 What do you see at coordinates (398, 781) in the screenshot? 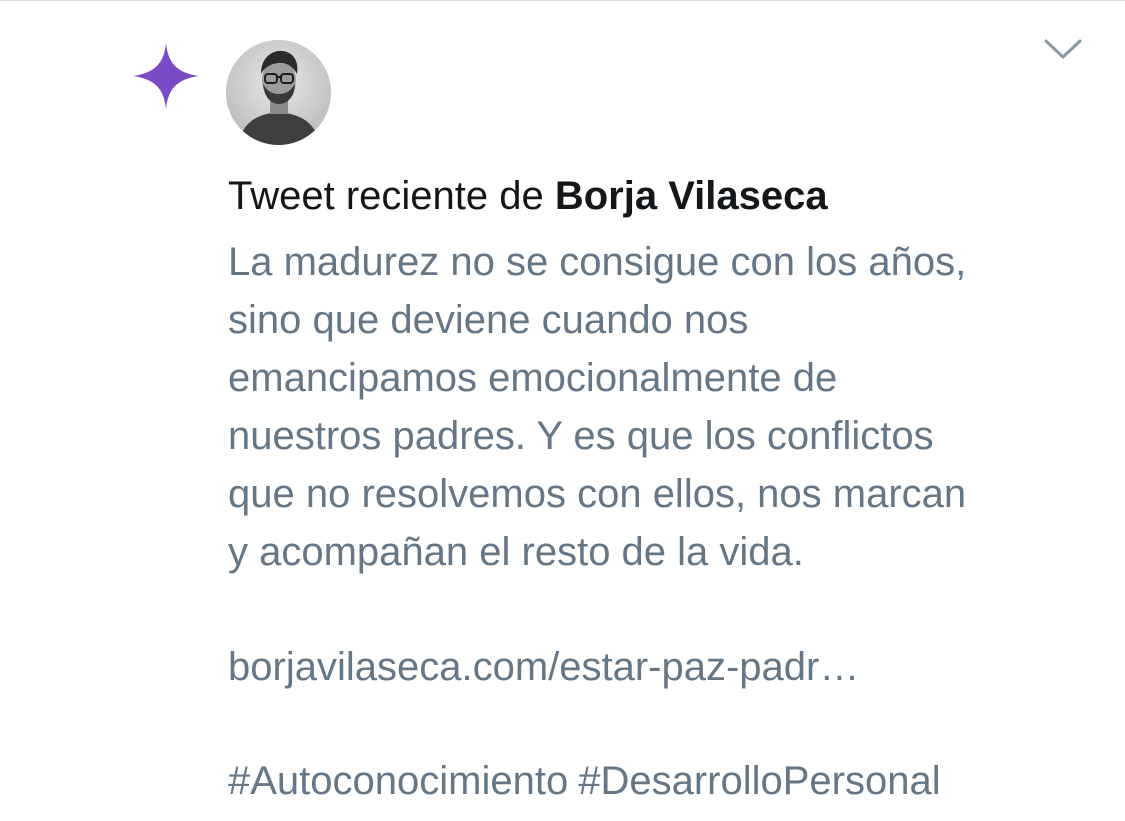
I see `hashtag-link: #Autoconocimiento` at bounding box center [398, 781].